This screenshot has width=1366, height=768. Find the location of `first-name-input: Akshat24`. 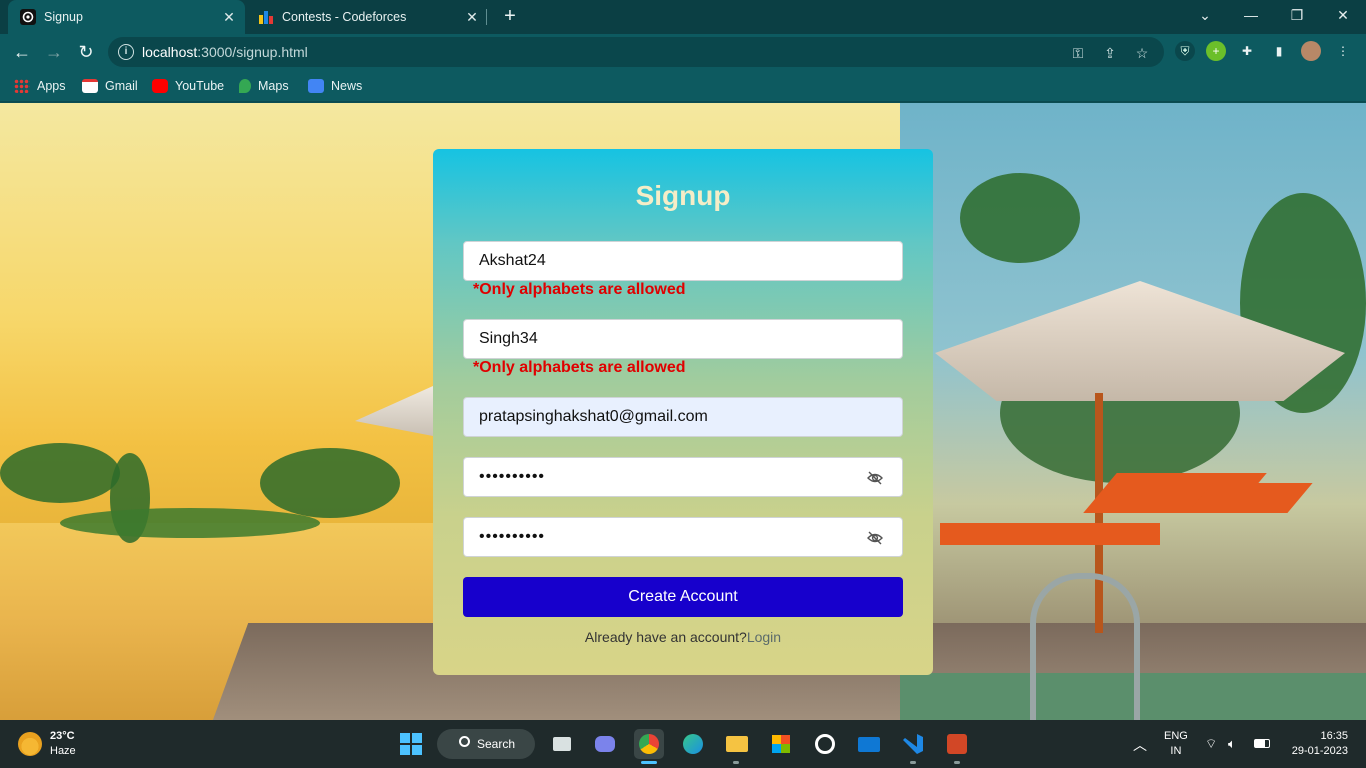

first-name-input: Akshat24 is located at coordinates (683, 261).